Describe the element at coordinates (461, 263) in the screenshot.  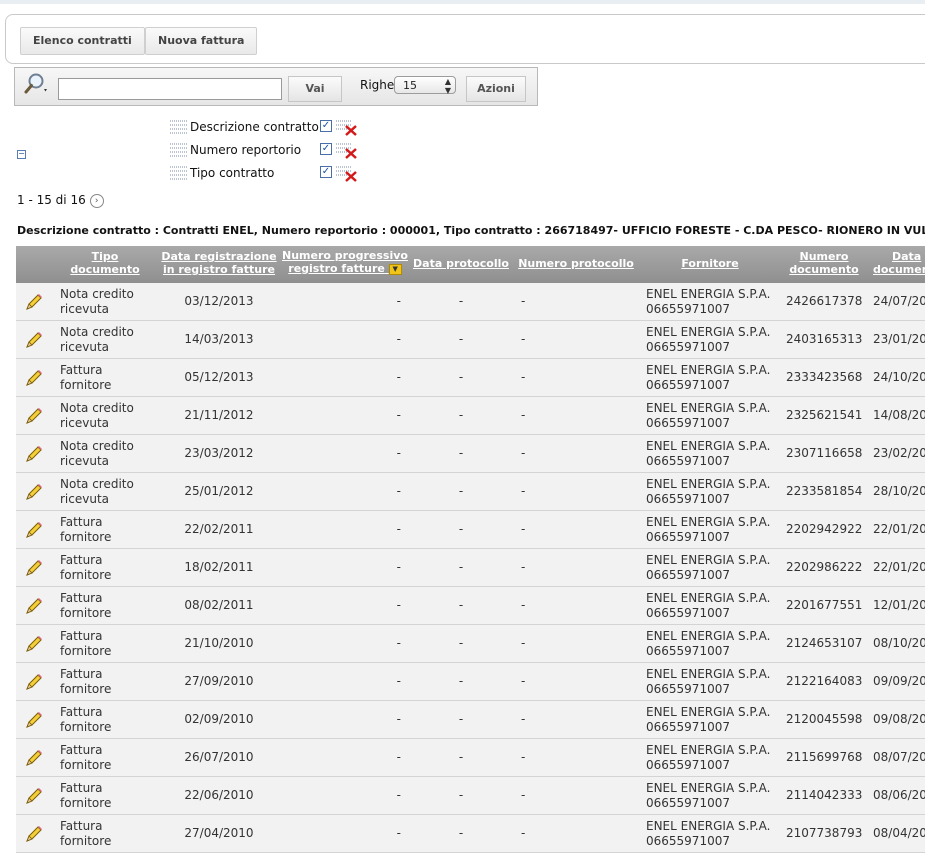
I see `header-data-protocollo: Data protocollo` at that location.